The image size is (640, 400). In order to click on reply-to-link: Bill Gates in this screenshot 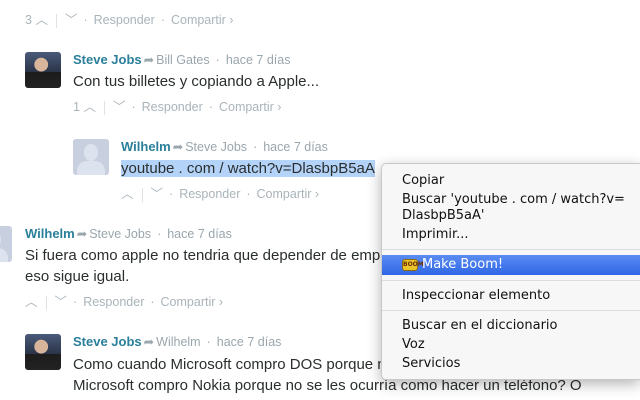, I will do `click(183, 60)`.